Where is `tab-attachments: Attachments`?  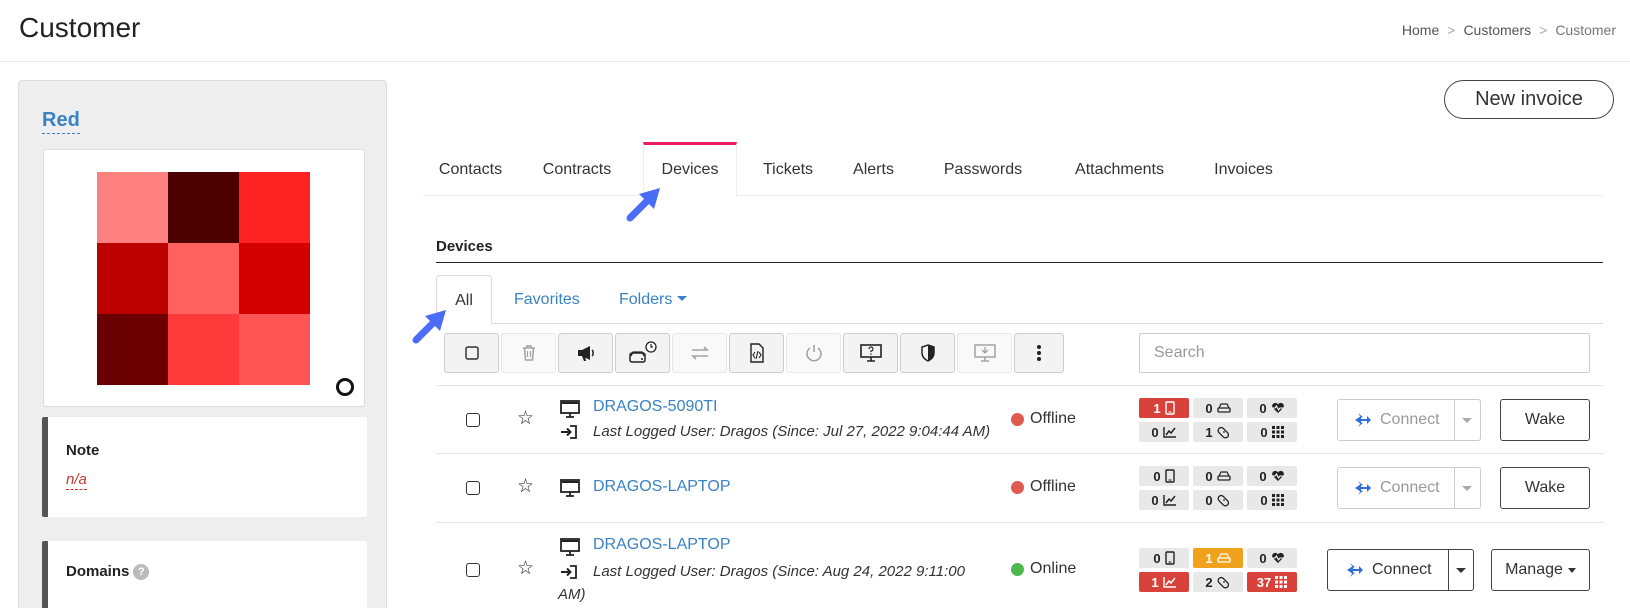 tab-attachments: Attachments is located at coordinates (1119, 169).